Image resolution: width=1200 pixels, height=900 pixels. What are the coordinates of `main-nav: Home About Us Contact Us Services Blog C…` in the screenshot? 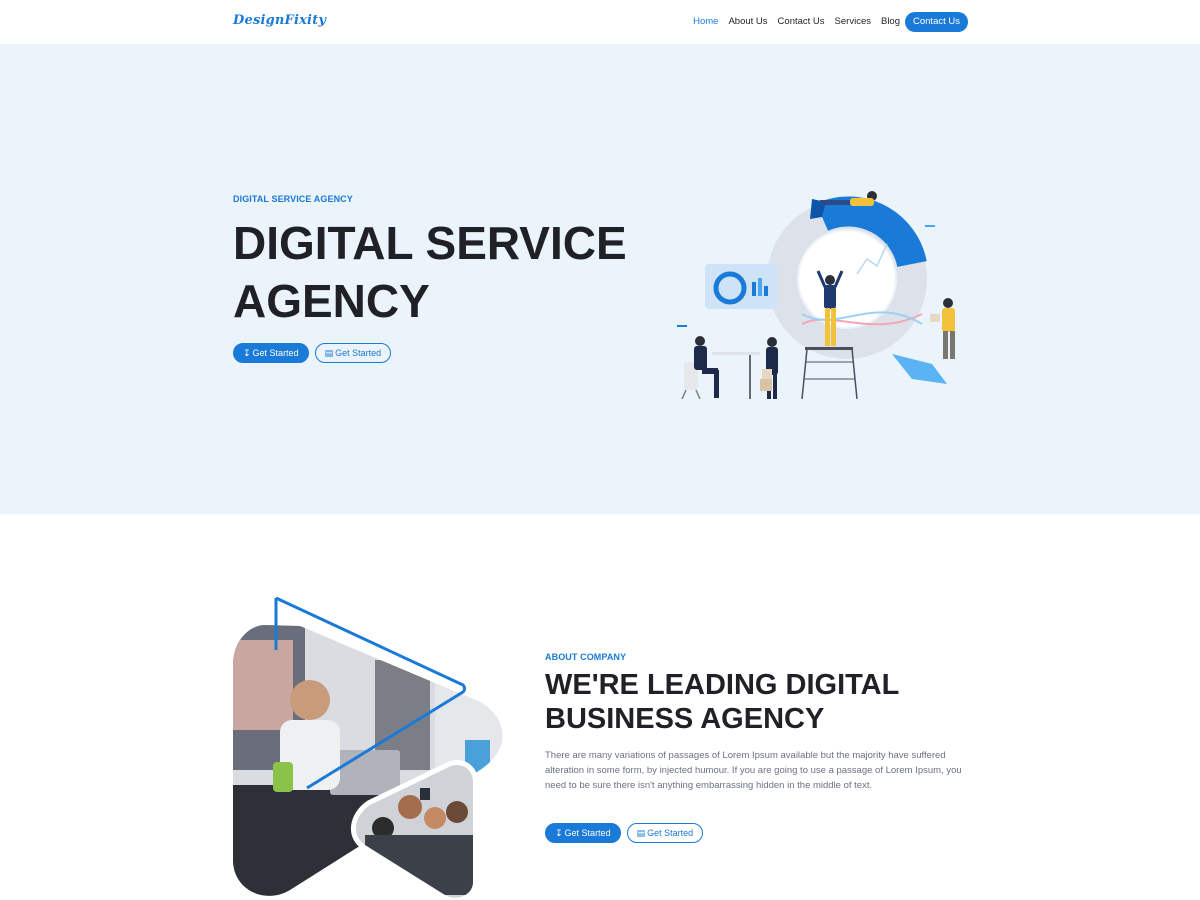 It's located at (825, 22).